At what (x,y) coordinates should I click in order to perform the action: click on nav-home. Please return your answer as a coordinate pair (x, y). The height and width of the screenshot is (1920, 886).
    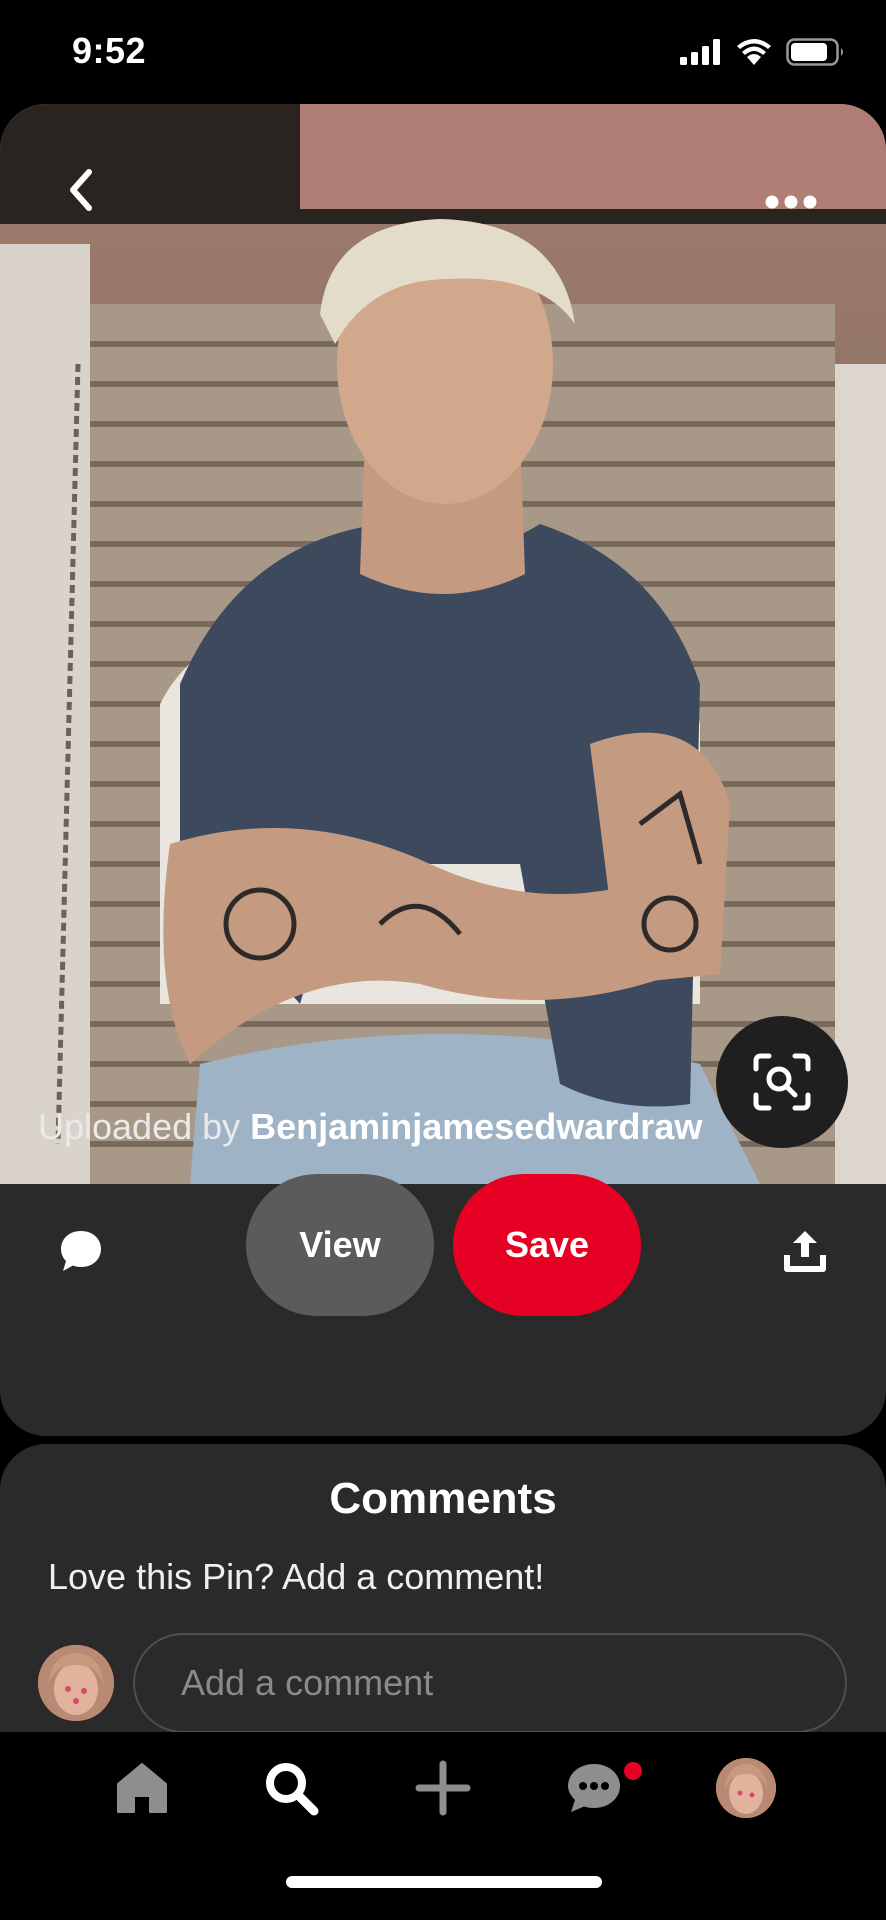
    Looking at the image, I should click on (142, 1788).